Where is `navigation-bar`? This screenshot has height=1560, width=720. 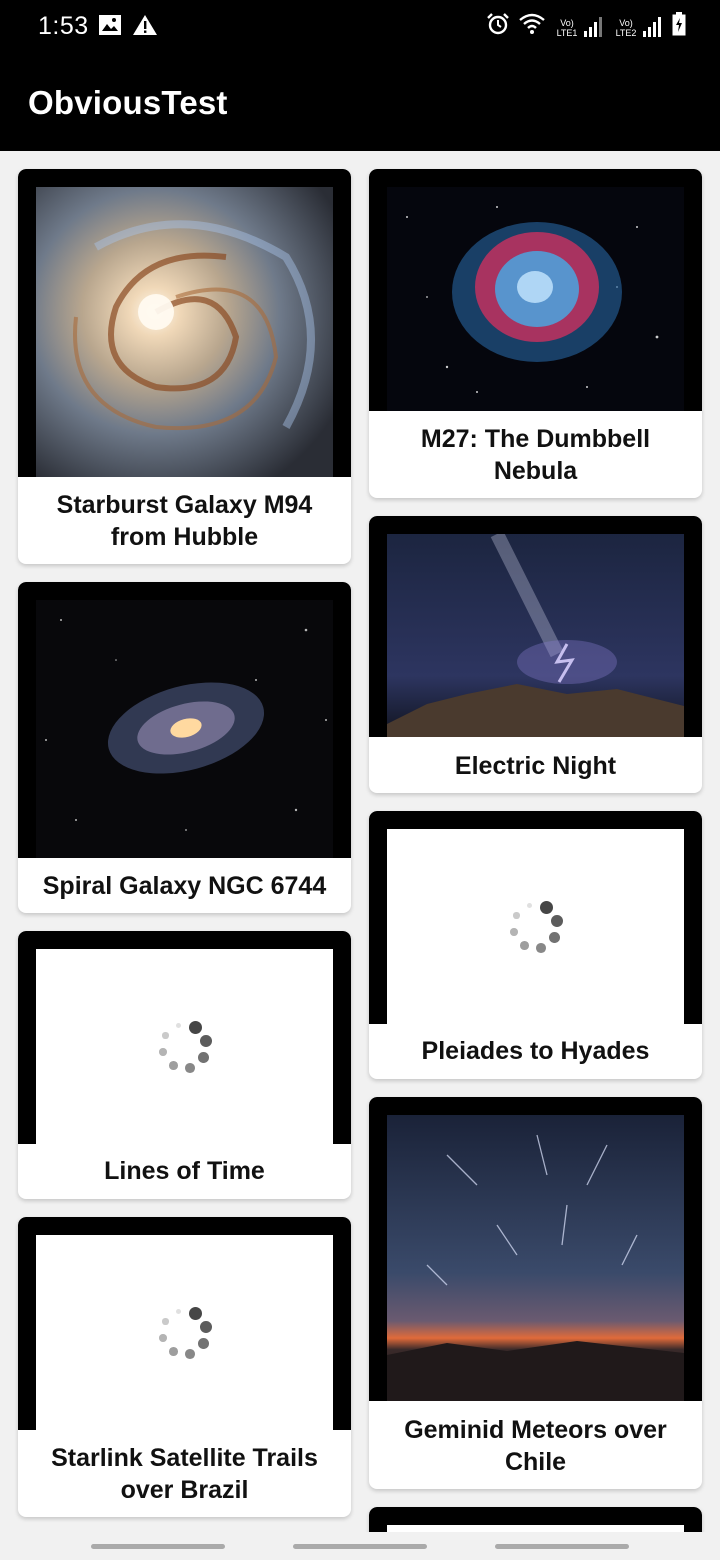 navigation-bar is located at coordinates (360, 1546).